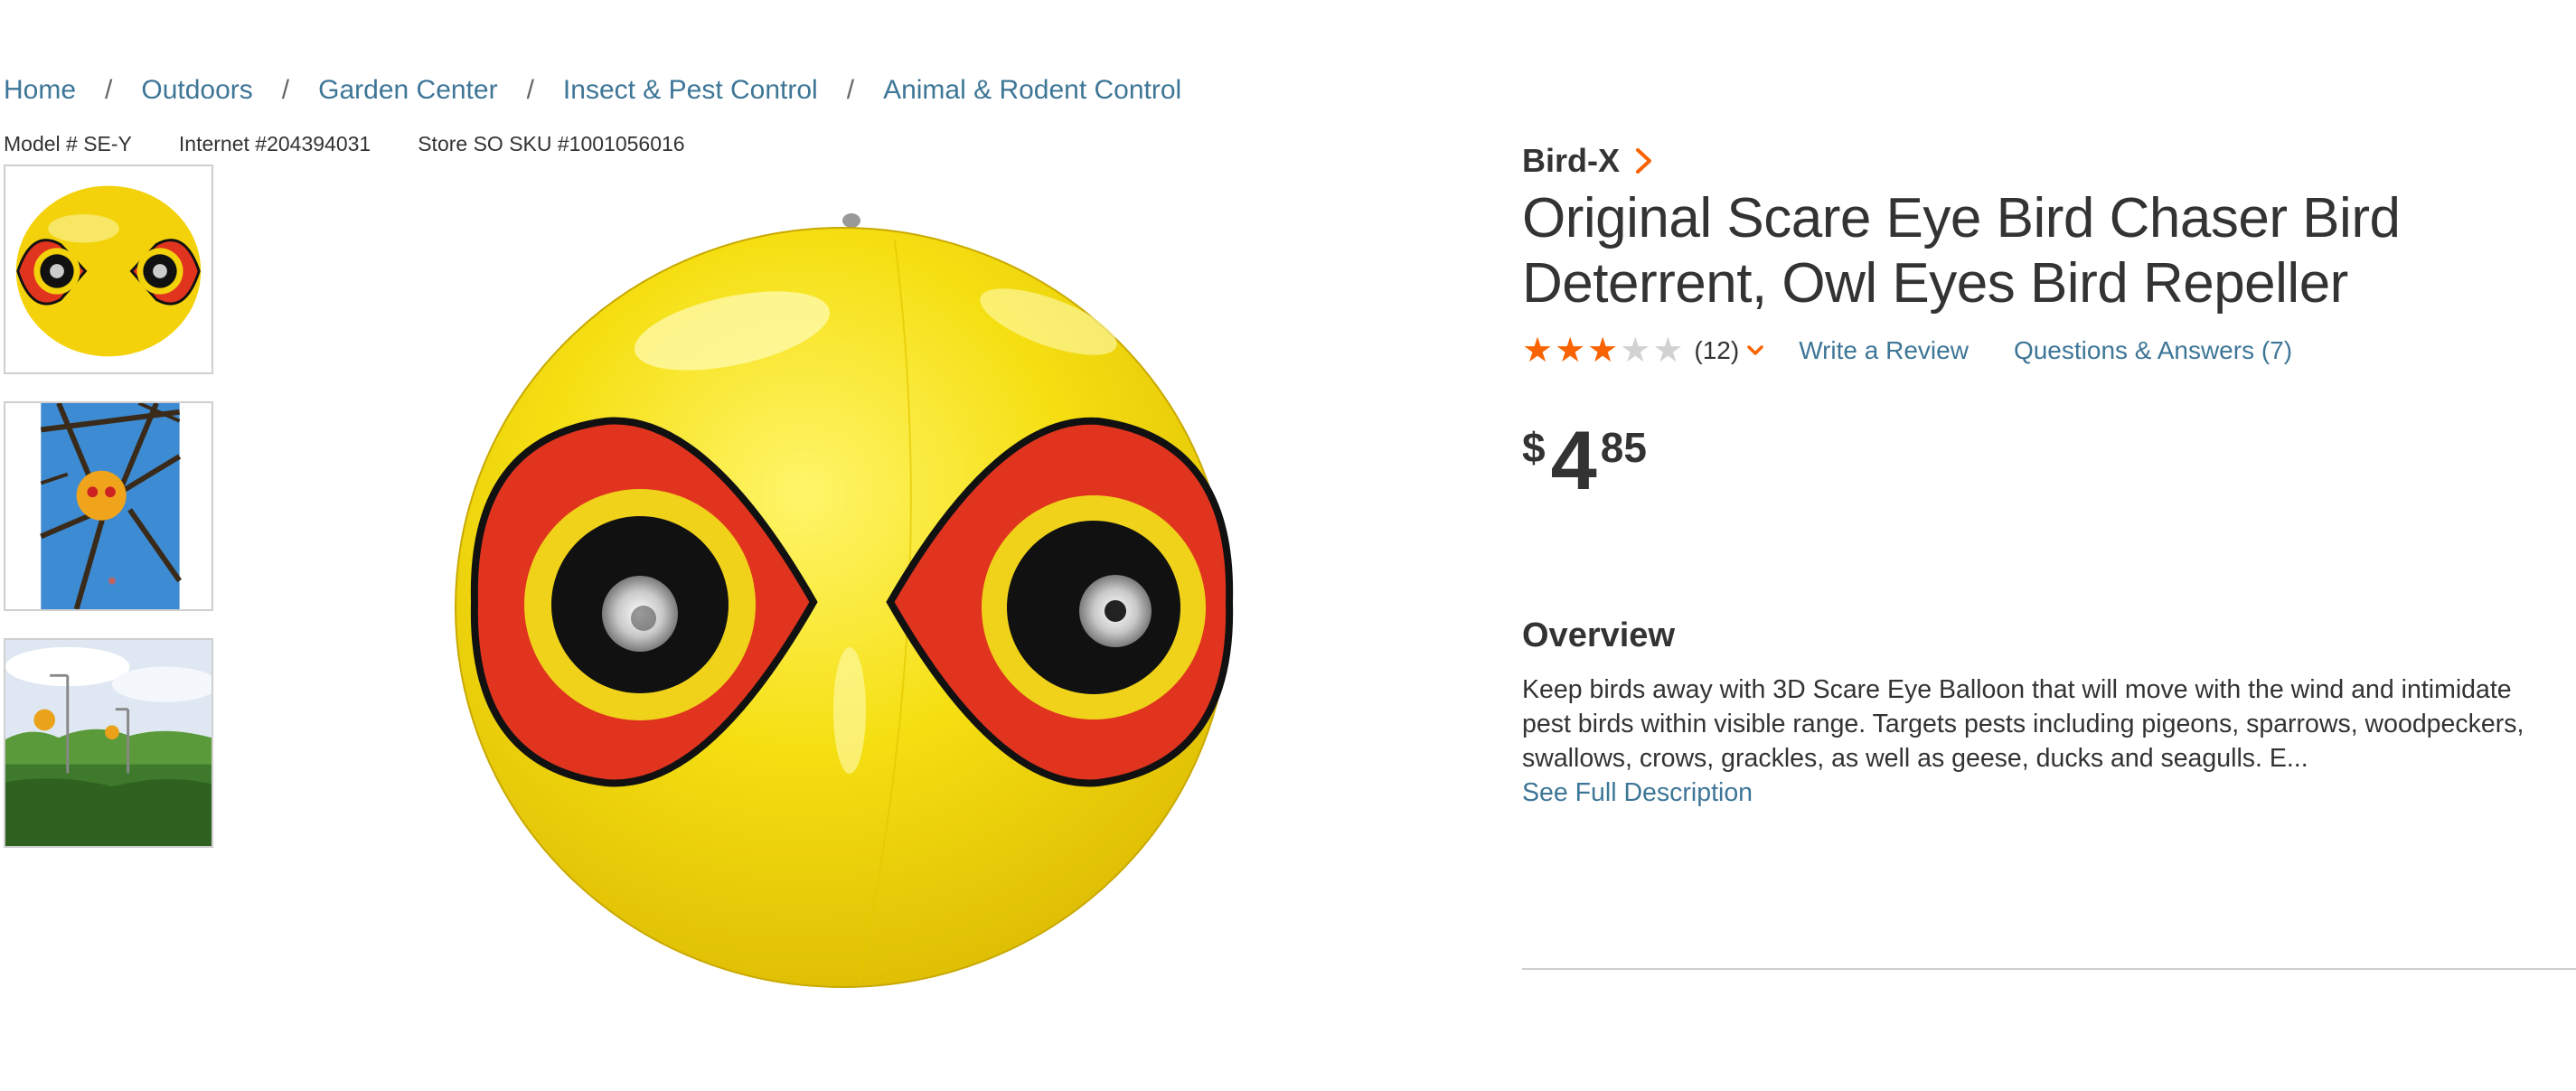 The height and width of the screenshot is (1091, 2576). I want to click on breadcrumb-home: Home, so click(40, 90).